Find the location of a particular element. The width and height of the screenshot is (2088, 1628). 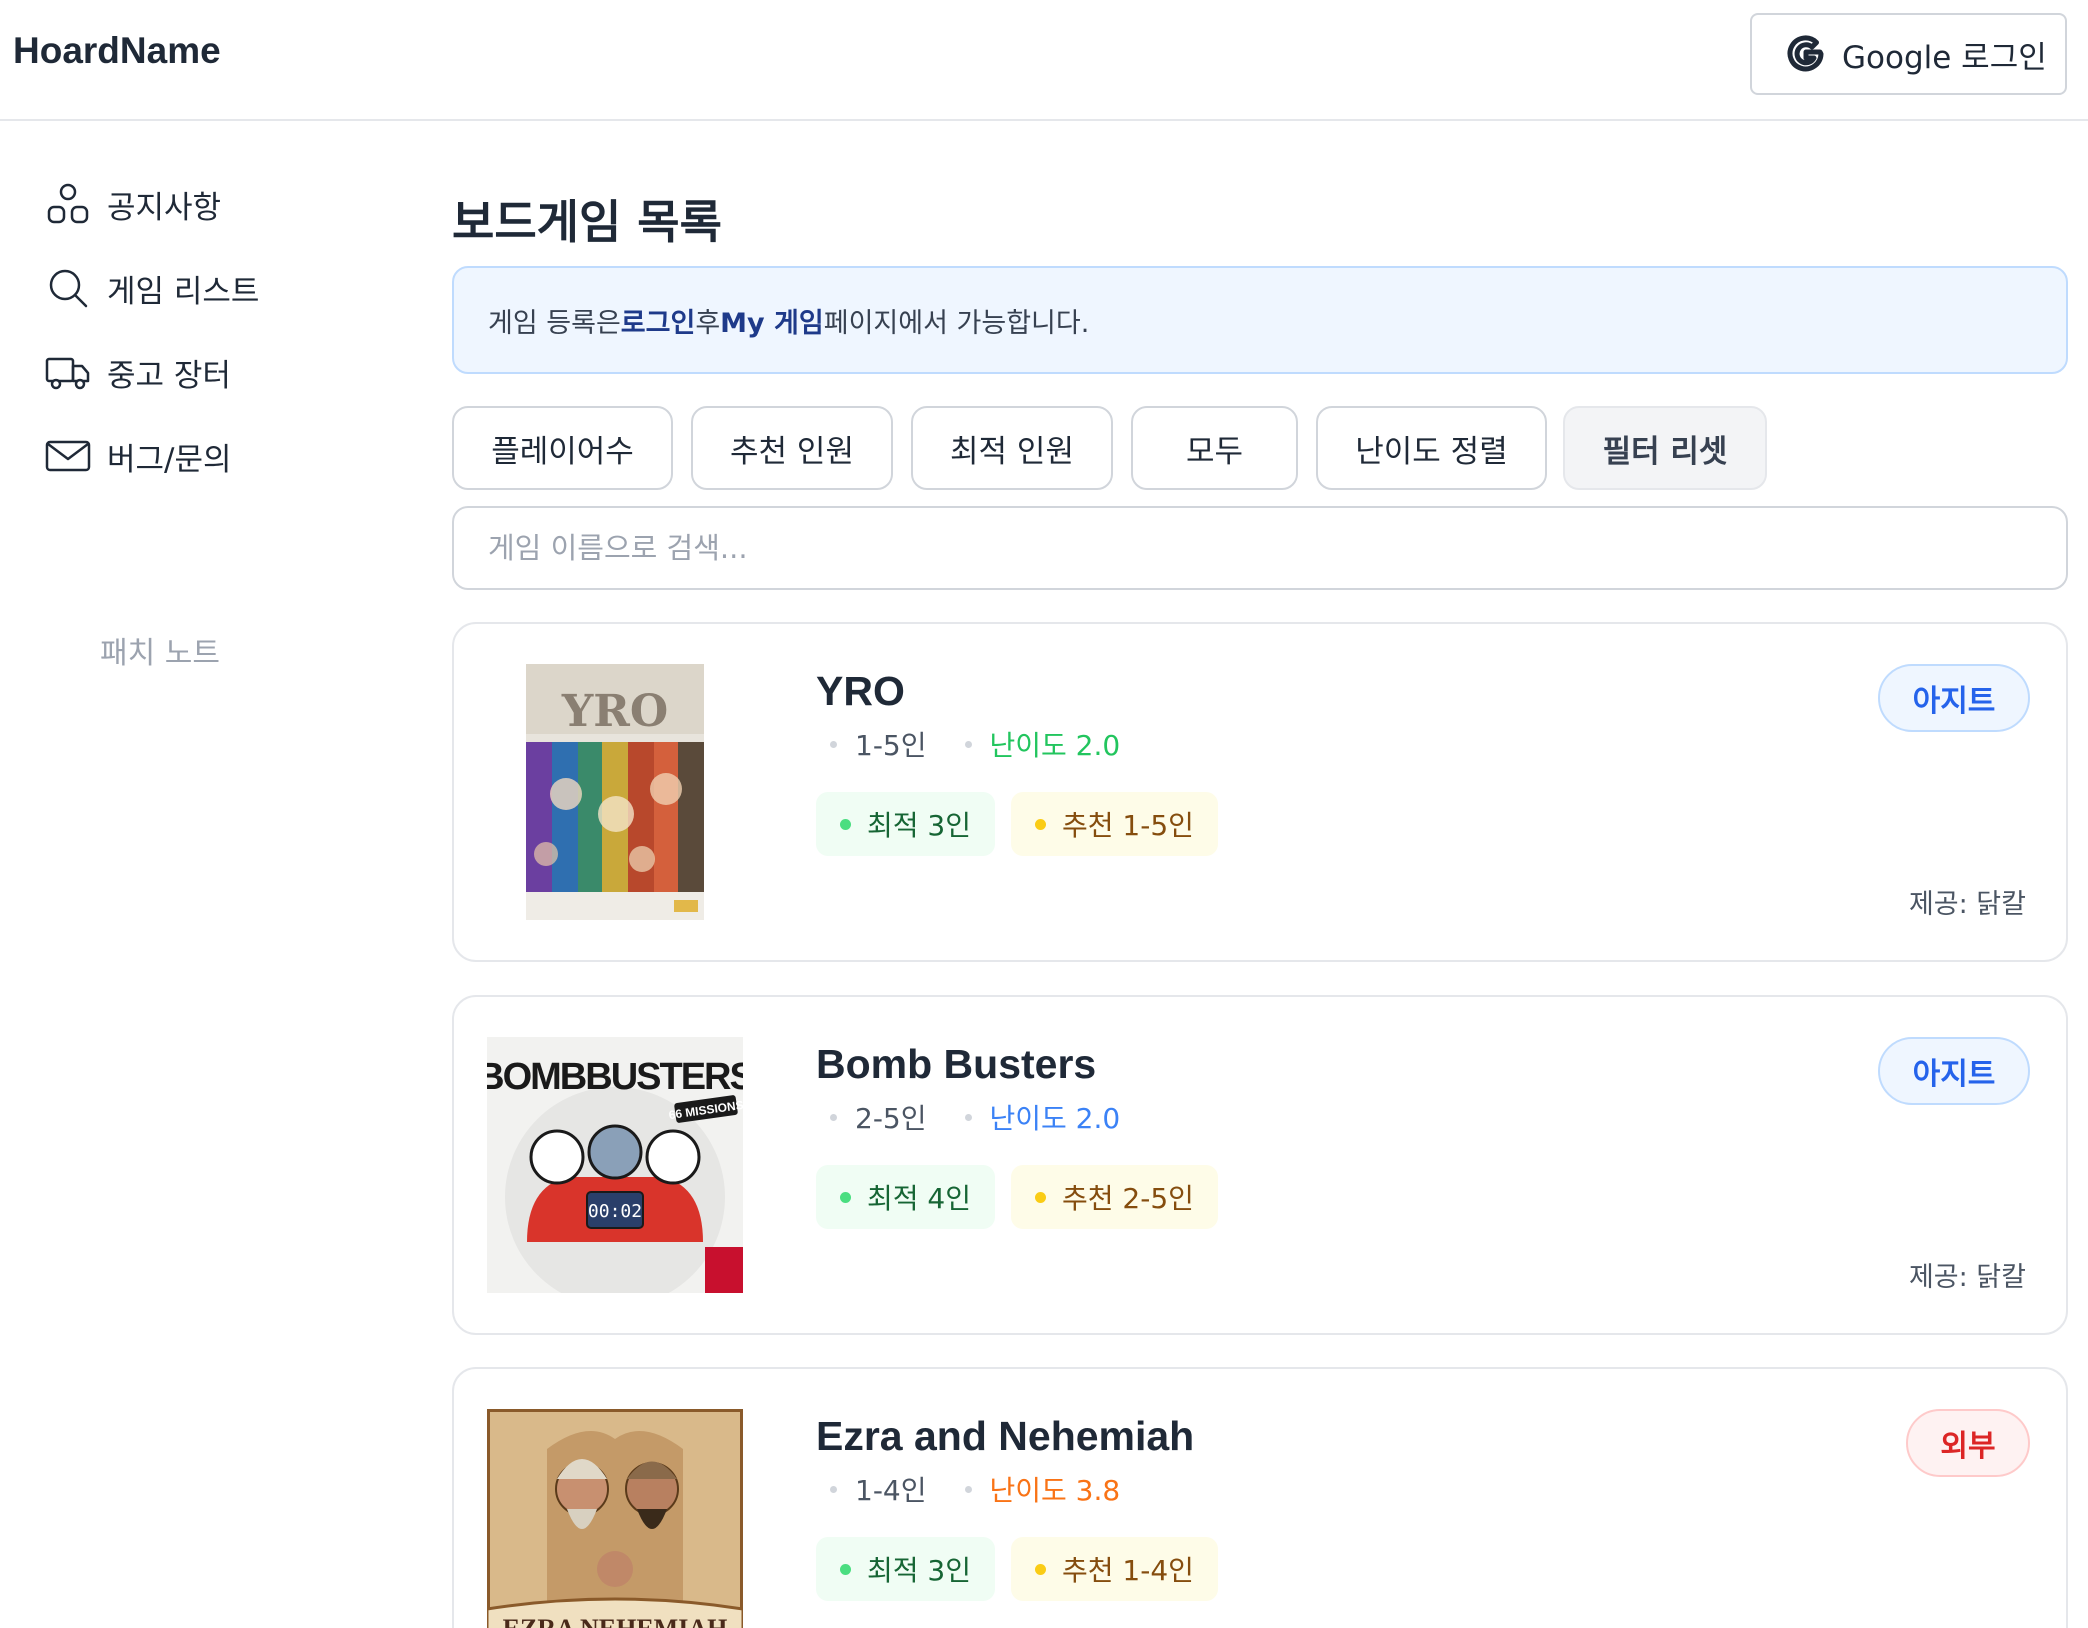

notice-text: 페이지에서 가능합니다. is located at coordinates (956, 323).